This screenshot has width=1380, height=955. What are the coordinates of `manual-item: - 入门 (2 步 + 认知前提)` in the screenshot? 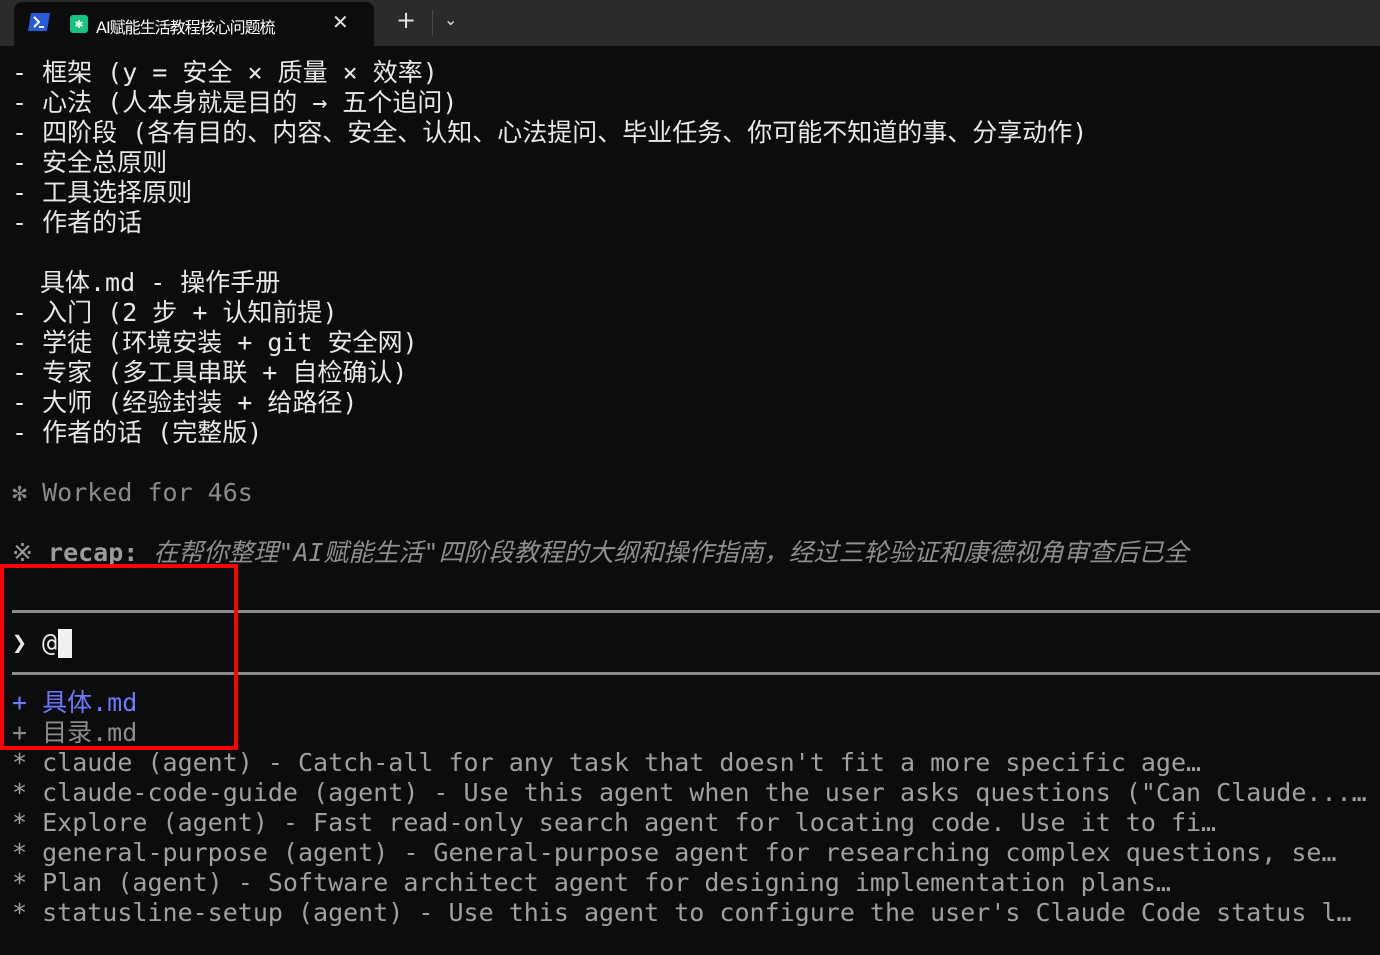 It's located at (175, 312).